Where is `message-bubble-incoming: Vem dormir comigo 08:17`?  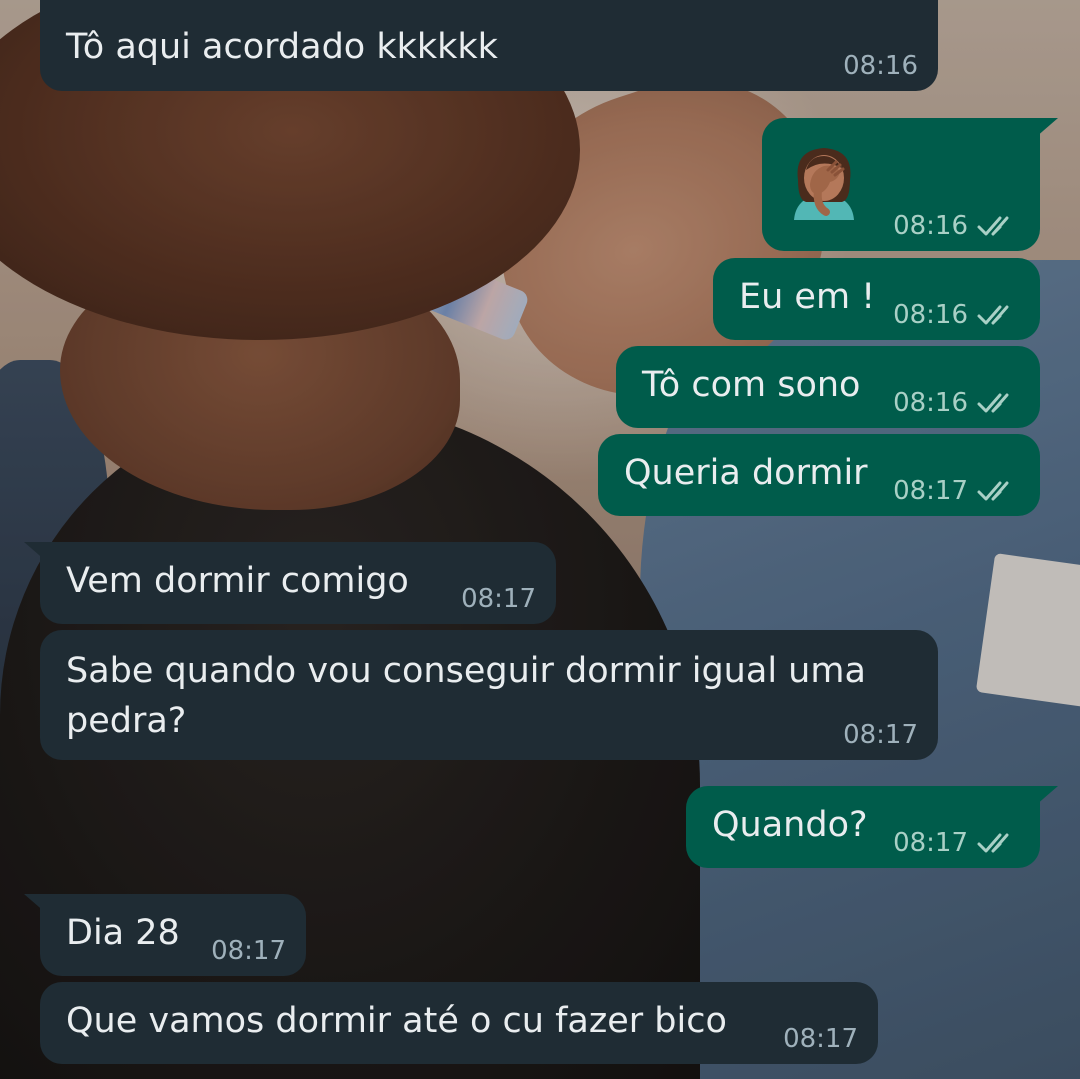
message-bubble-incoming: Vem dormir comigo 08:17 is located at coordinates (290, 583).